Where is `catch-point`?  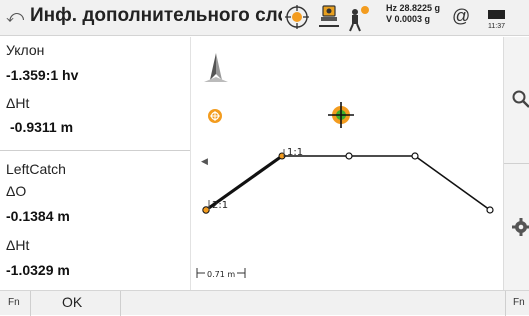 catch-point is located at coordinates (206, 210).